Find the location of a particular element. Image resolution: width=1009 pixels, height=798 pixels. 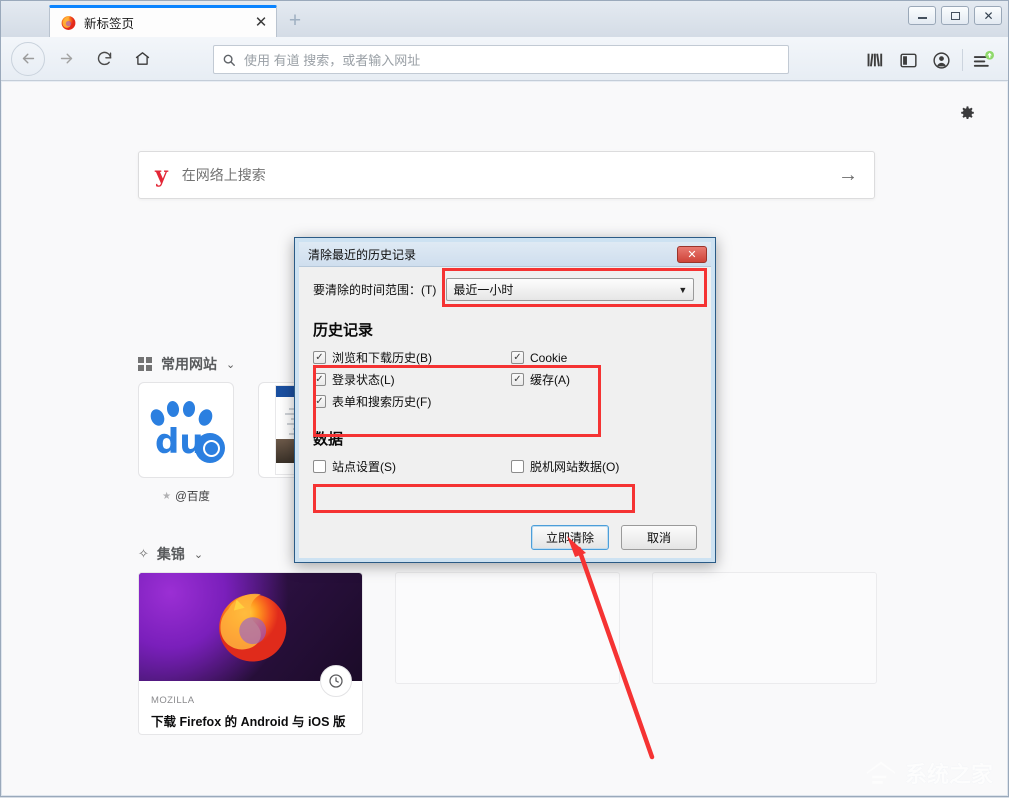

watermark: 系统之家 is located at coordinates (928, 773).